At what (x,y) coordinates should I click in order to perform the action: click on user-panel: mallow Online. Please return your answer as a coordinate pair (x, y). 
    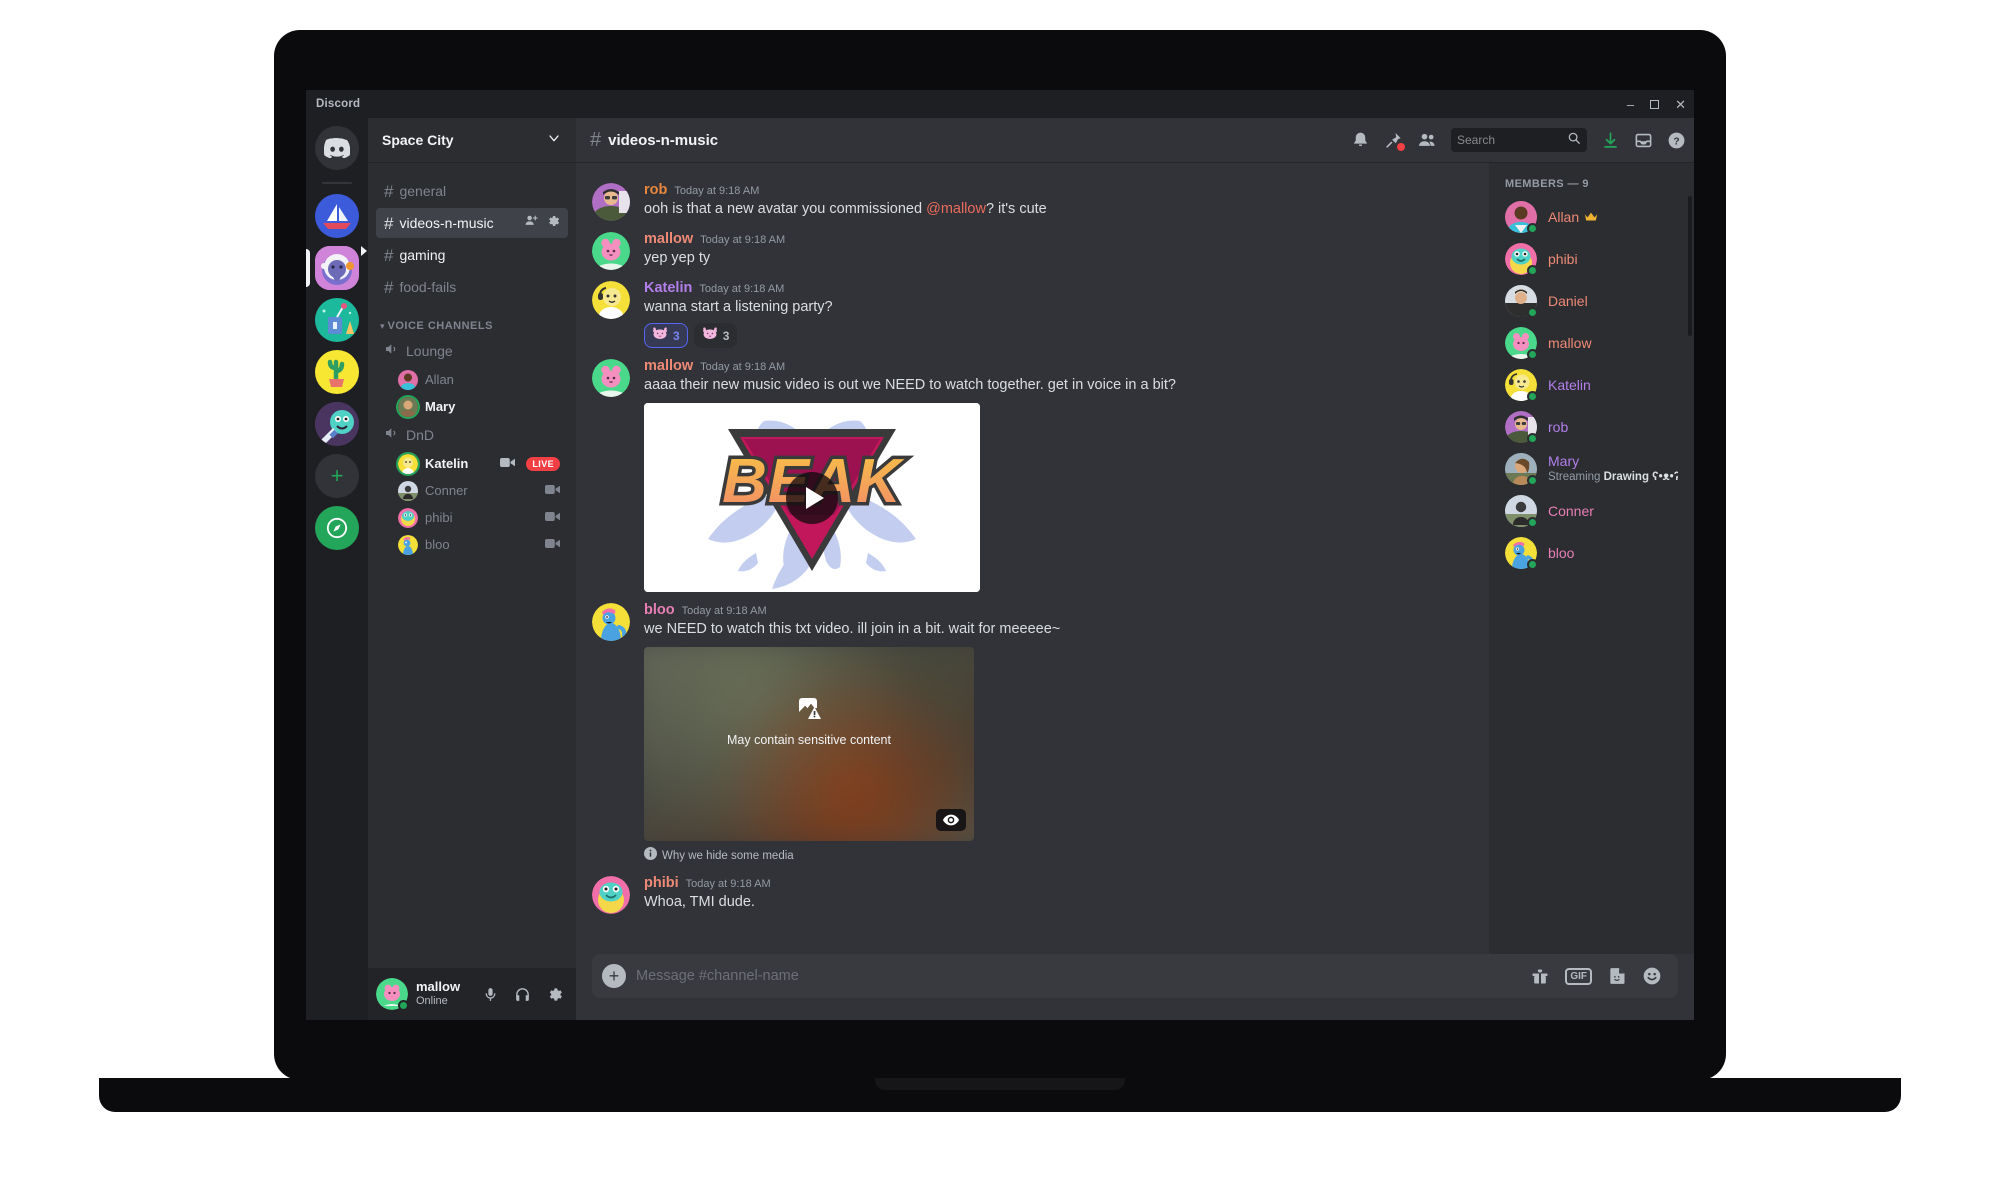
    Looking at the image, I should click on (472, 994).